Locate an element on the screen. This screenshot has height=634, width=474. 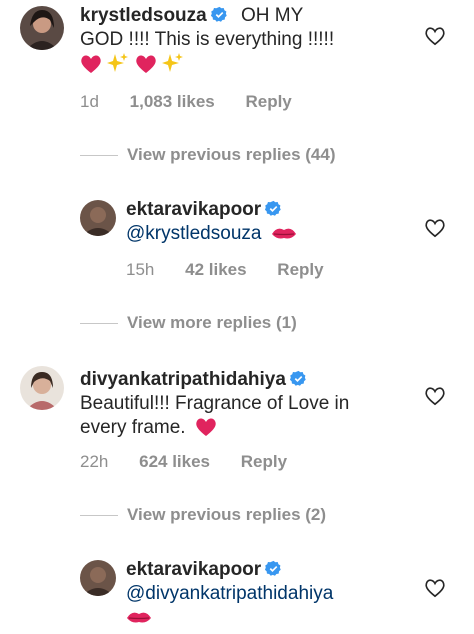
comment-age: 1d is located at coordinates (89, 101).